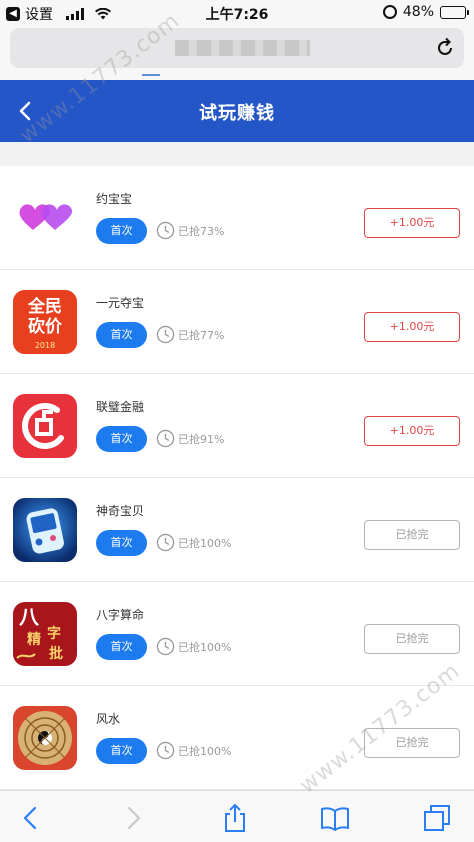 Image resolution: width=474 pixels, height=842 pixels. I want to click on app-name: 联璧金融, so click(120, 407).